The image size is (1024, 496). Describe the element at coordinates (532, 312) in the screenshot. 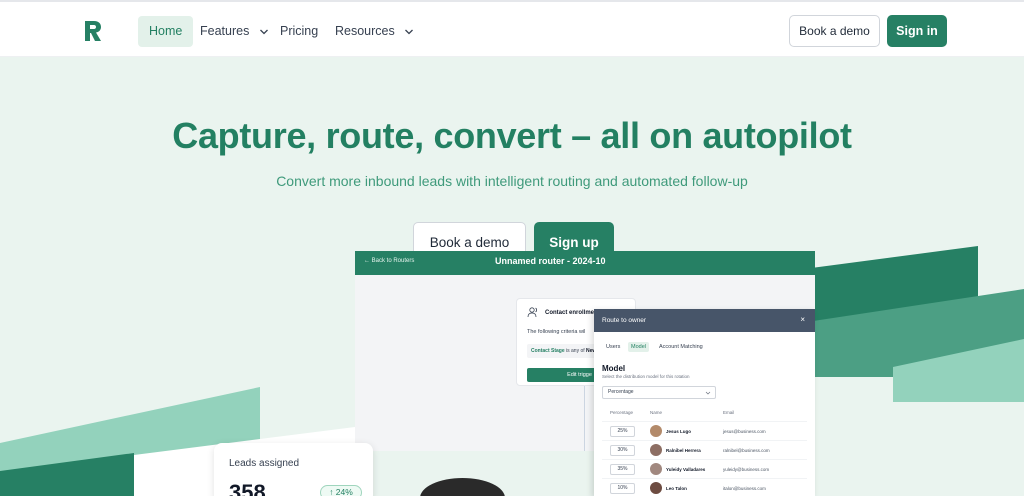

I see `users-icon` at that location.